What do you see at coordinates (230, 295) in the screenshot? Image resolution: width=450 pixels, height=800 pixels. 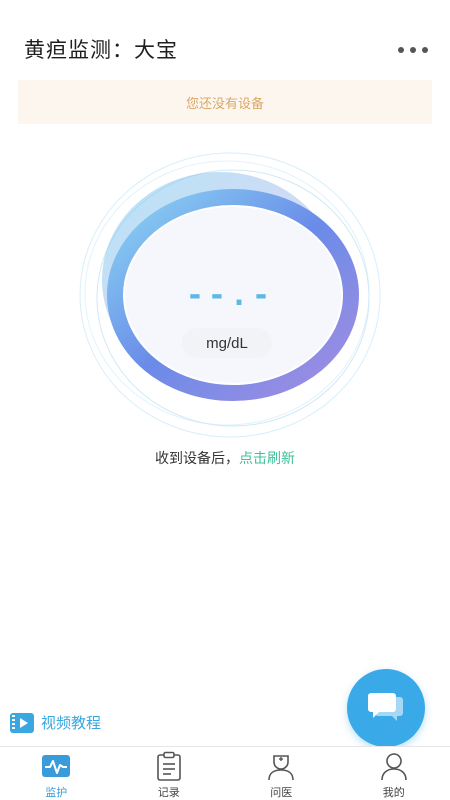 I see `reading-value: --.-` at bounding box center [230, 295].